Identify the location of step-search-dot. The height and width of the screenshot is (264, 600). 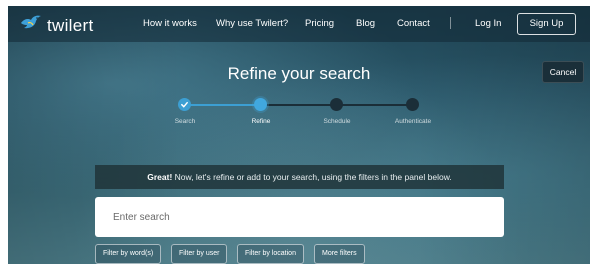
(184, 104).